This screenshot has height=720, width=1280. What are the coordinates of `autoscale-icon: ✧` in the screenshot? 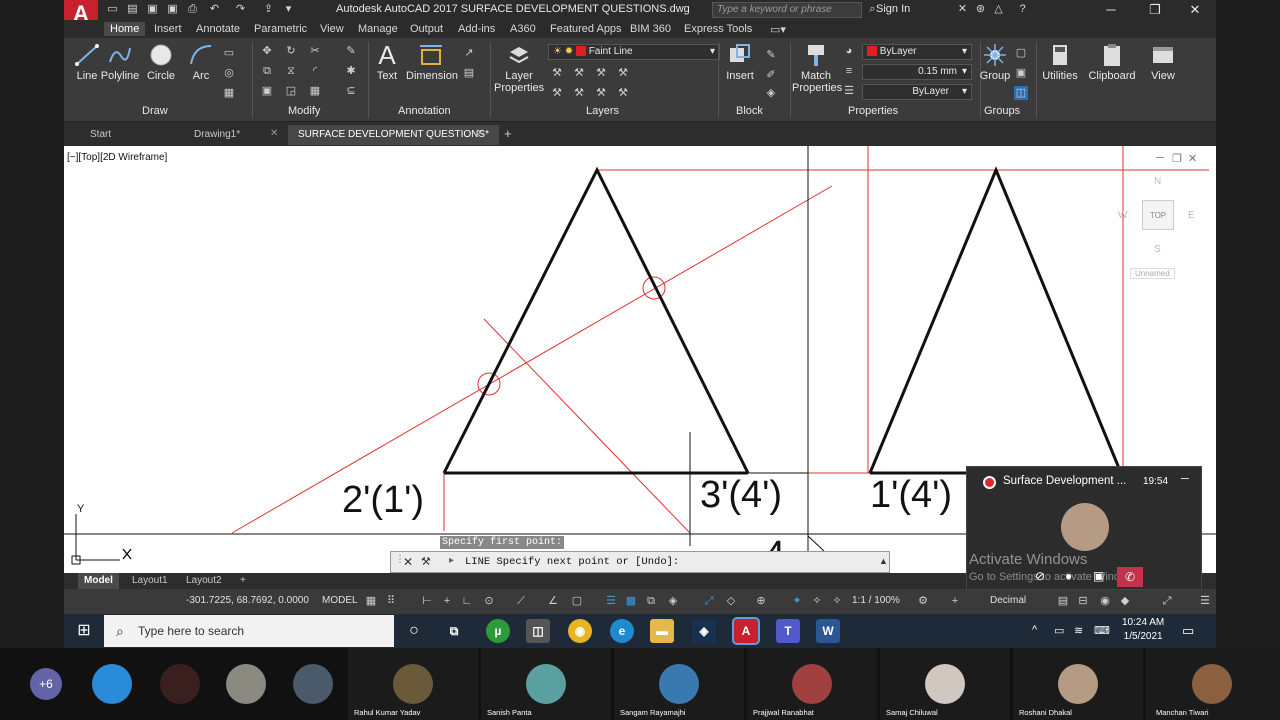 It's located at (817, 601).